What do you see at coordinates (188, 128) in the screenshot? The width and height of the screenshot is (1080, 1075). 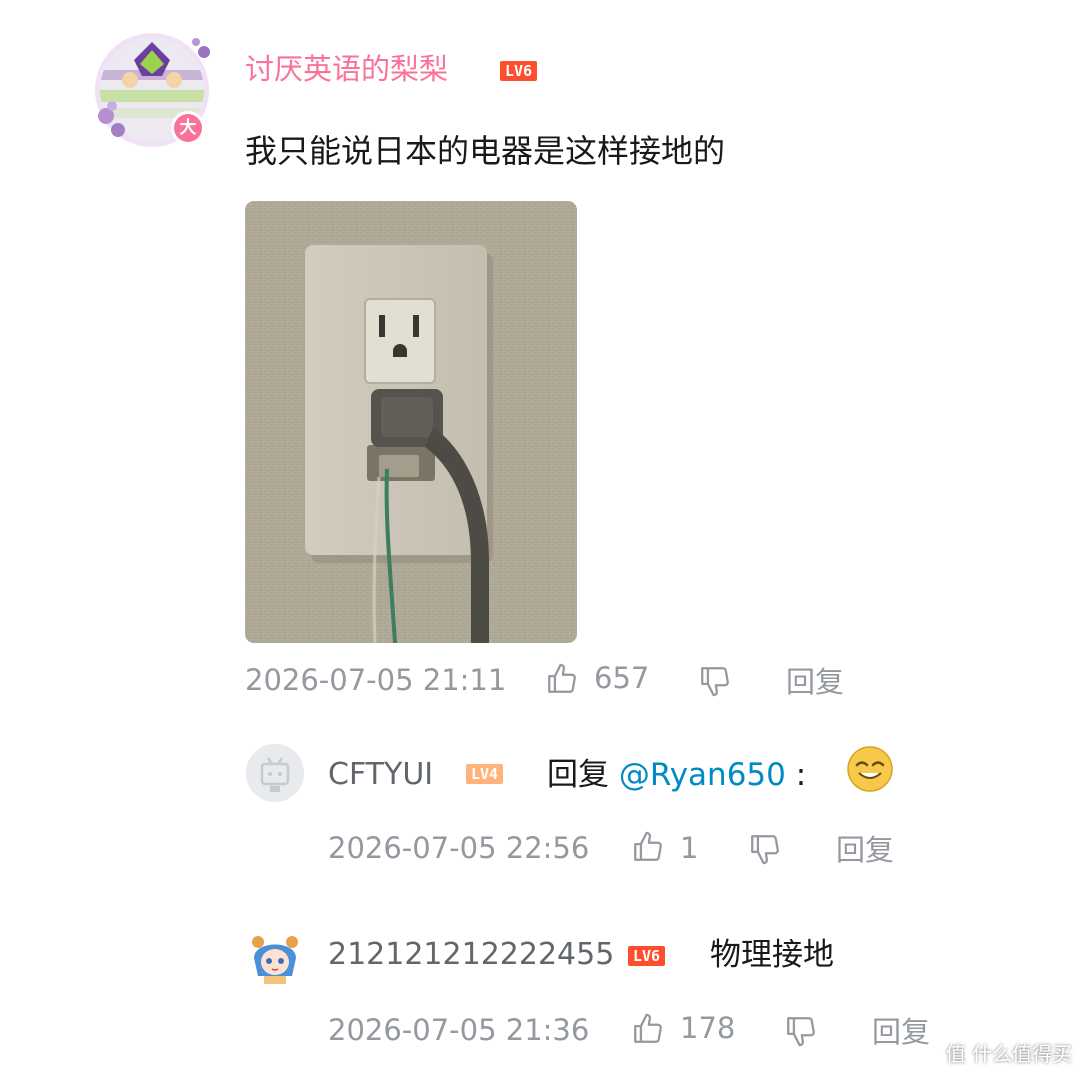 I see `avatar-badge: 大` at bounding box center [188, 128].